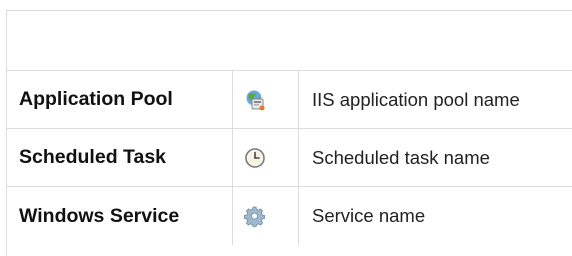  What do you see at coordinates (416, 99) in the screenshot?
I see `description-text: IIS application pool name` at bounding box center [416, 99].